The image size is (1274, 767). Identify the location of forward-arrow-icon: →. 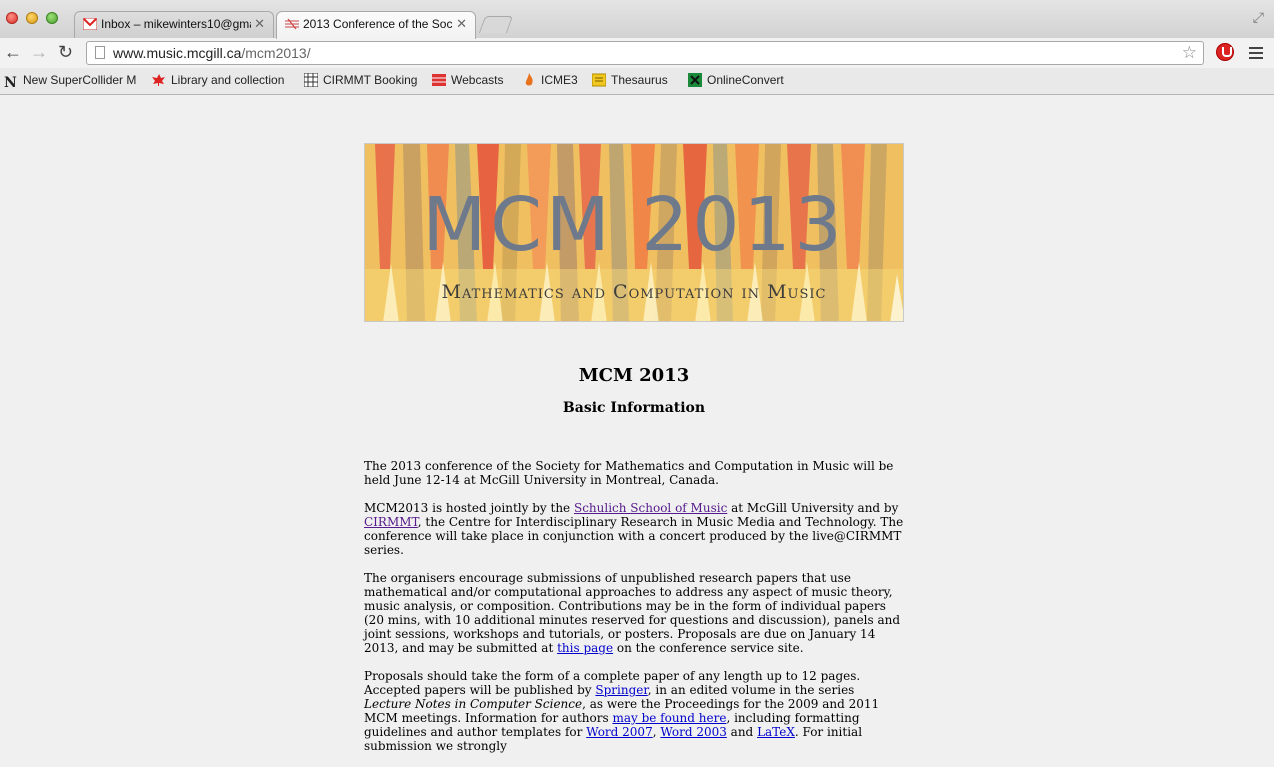
(39, 52).